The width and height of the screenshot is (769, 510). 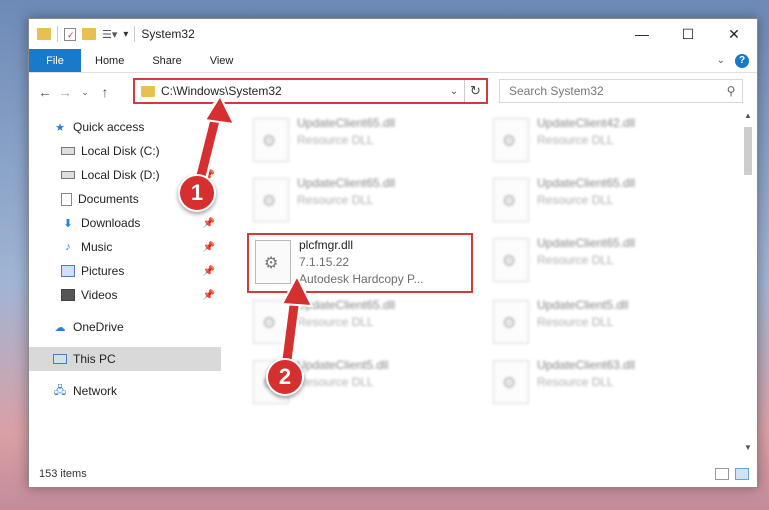 What do you see at coordinates (85, 92) in the screenshot?
I see `recent-locations-button: ⌄` at bounding box center [85, 92].